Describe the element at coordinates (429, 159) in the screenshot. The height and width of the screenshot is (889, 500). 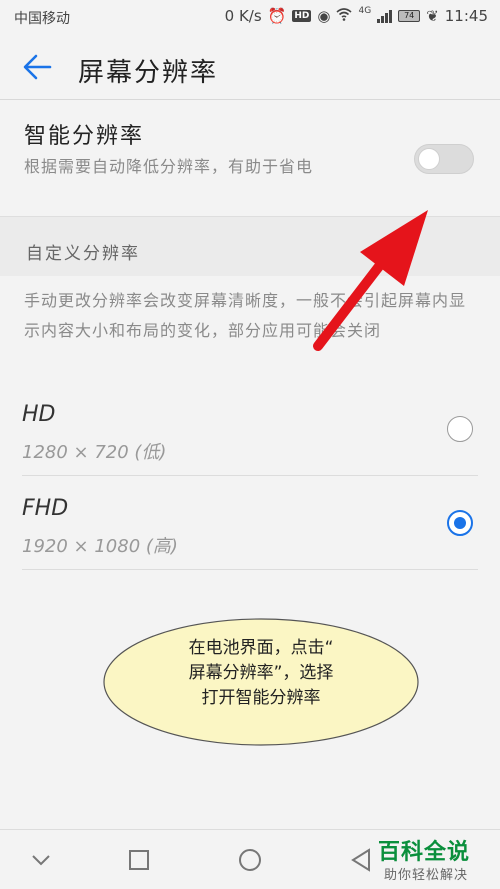
I see `toggle-knob` at that location.